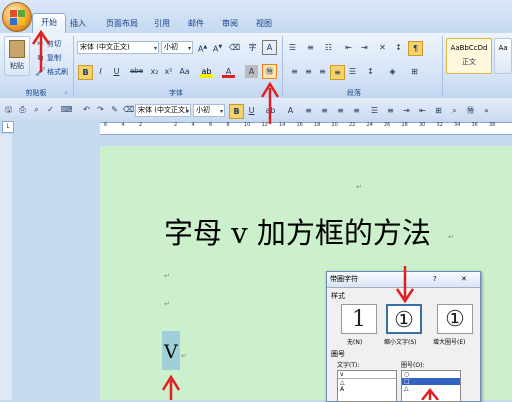 The width and height of the screenshot is (512, 402). What do you see at coordinates (171, 387) in the screenshot?
I see `arrow-to-selected-char` at bounding box center [171, 387].